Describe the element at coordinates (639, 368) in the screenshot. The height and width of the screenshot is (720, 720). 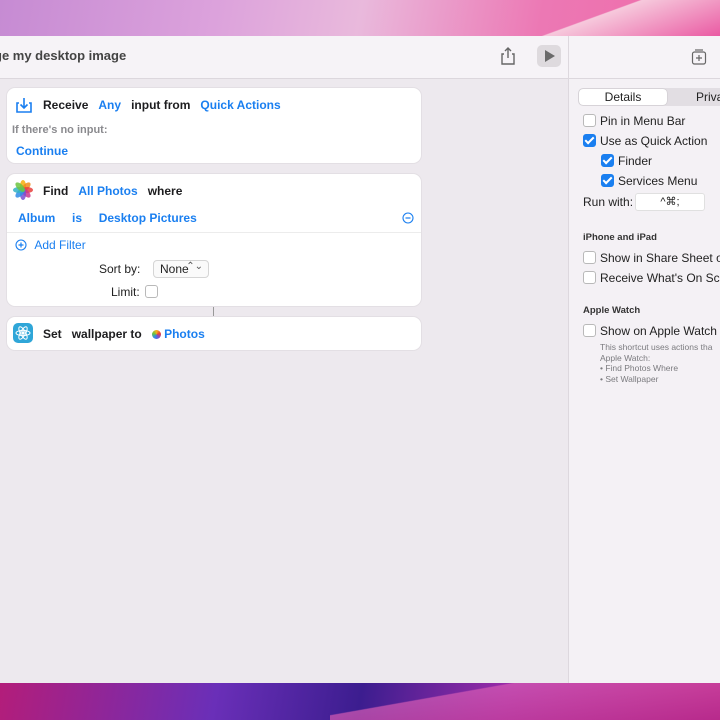
I see `watch-note-line: • Find Photos Where` at that location.